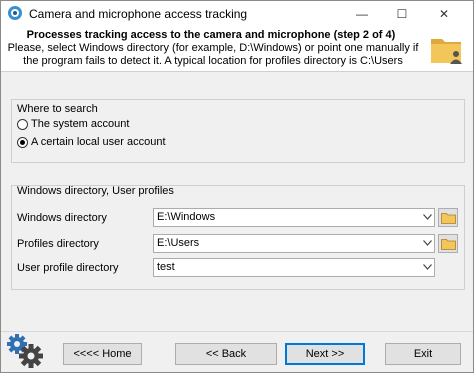  I want to click on radio-local-user-account: A certain local user account, so click(91, 142).